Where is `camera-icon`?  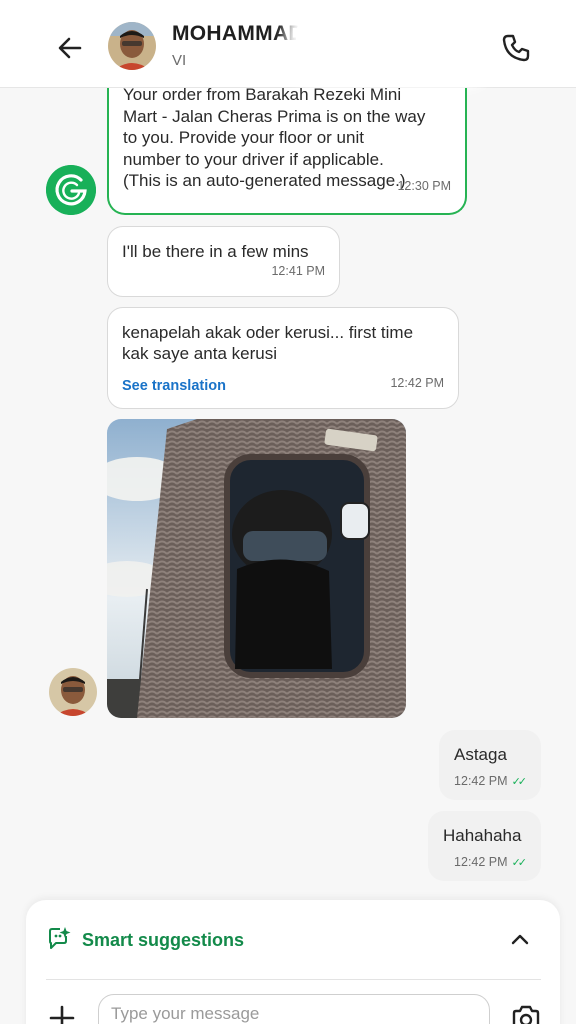
camera-icon is located at coordinates (526, 1014).